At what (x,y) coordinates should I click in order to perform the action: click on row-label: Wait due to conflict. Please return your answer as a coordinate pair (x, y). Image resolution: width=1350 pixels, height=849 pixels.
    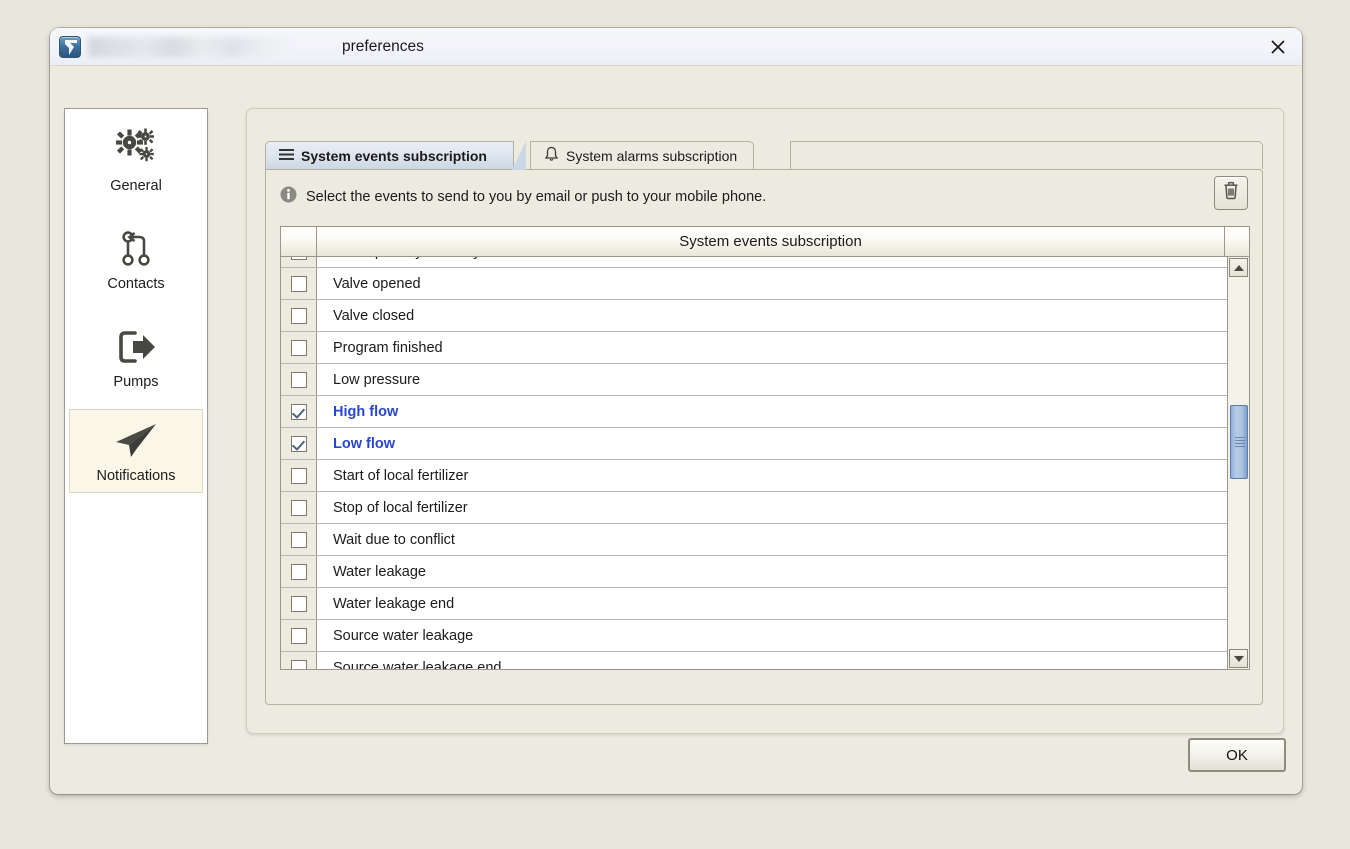
    Looking at the image, I should click on (394, 539).